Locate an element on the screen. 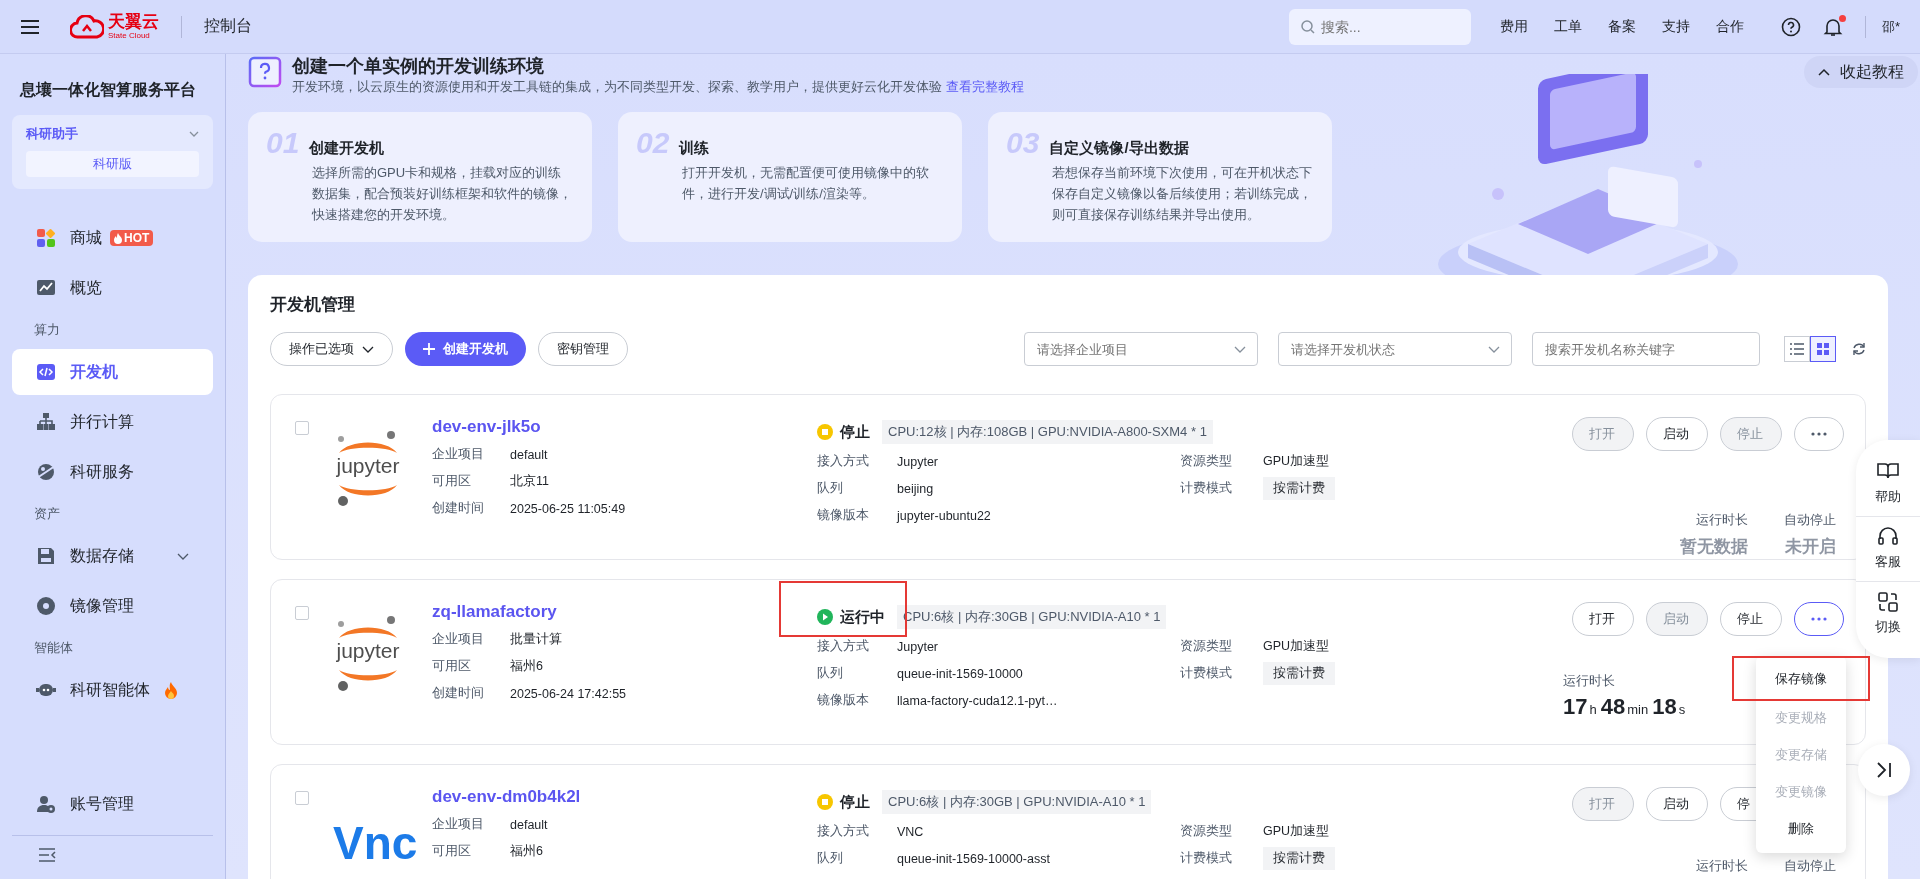 This screenshot has height=879, width=1920. section-label: 资产 is located at coordinates (47, 514).